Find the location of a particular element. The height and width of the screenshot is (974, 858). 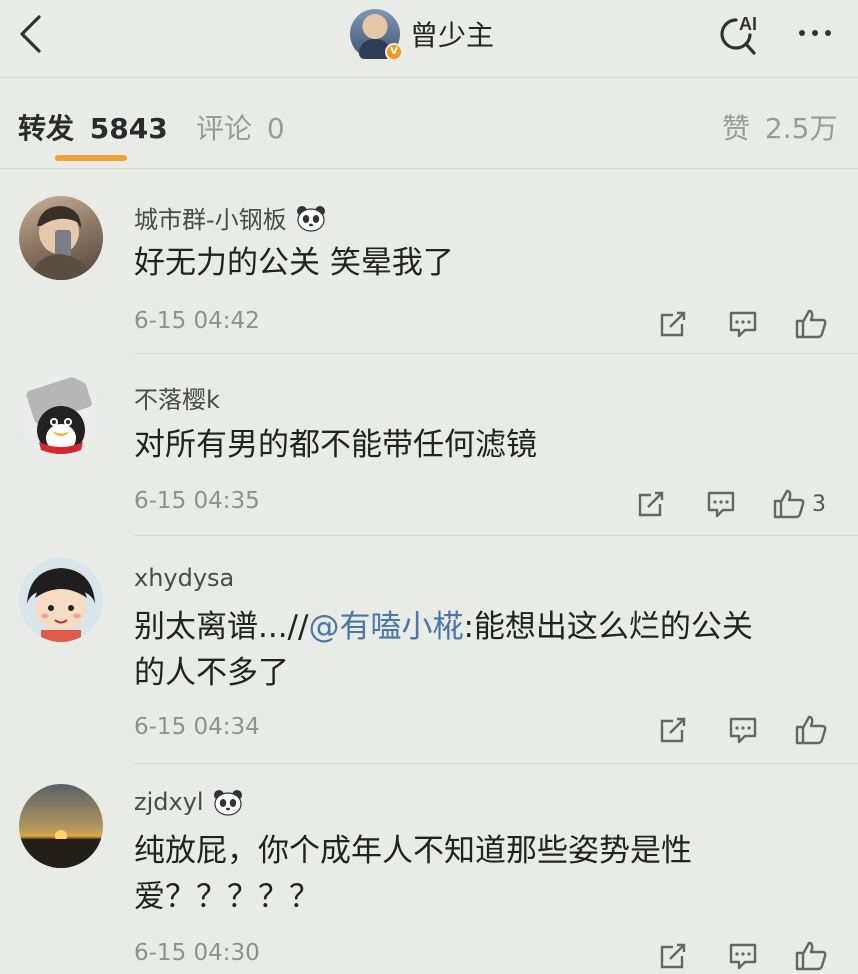

avatar: V is located at coordinates (376, 35).